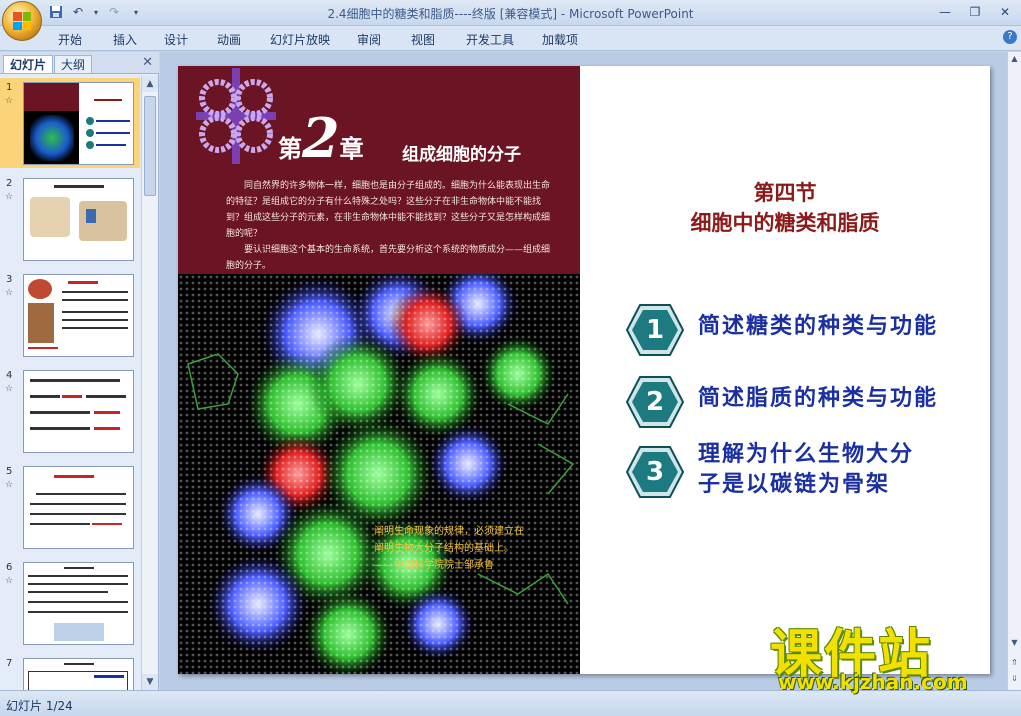 Image resolution: width=1021 pixels, height=716 pixels. What do you see at coordinates (655, 472) in the screenshot?
I see `objective-number: 3` at bounding box center [655, 472].